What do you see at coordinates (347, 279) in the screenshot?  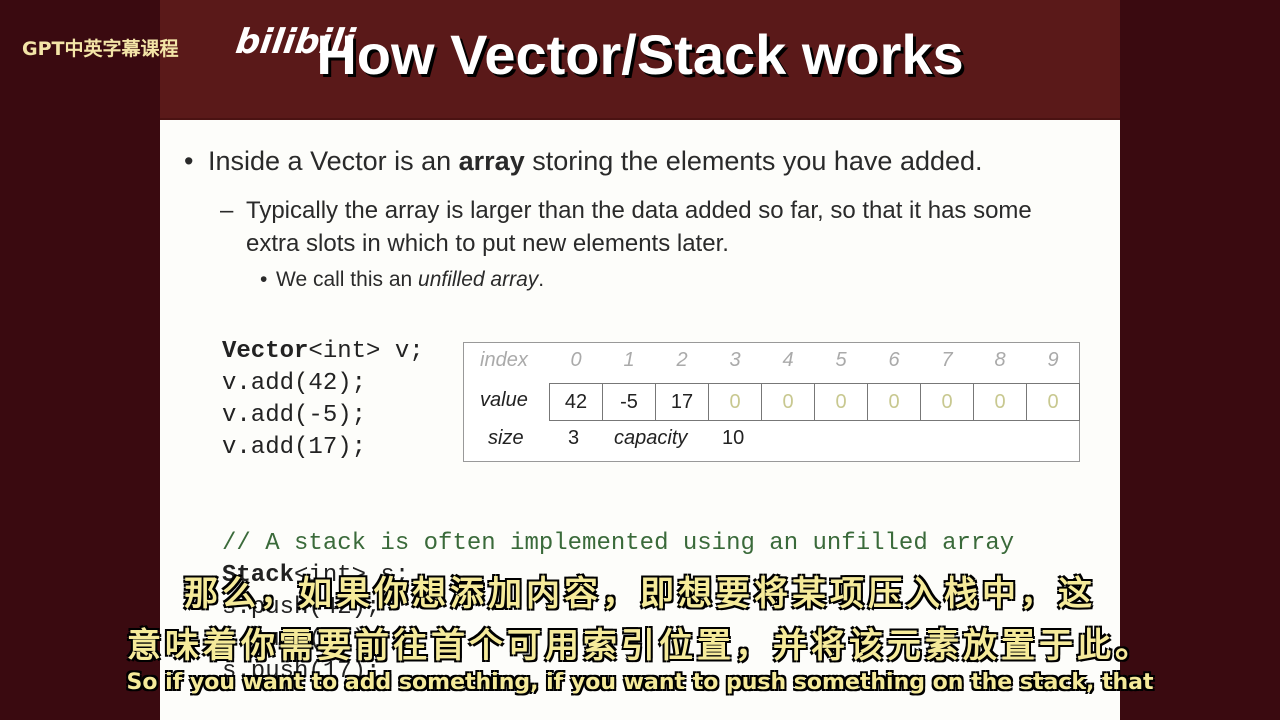 I see `bullet3-text-a: We call this an` at bounding box center [347, 279].